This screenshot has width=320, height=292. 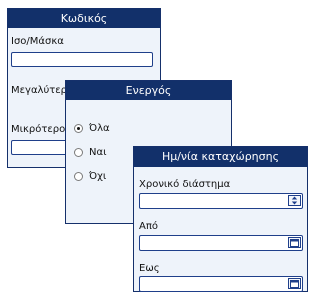 I want to click on radio-button-no, so click(x=78, y=176).